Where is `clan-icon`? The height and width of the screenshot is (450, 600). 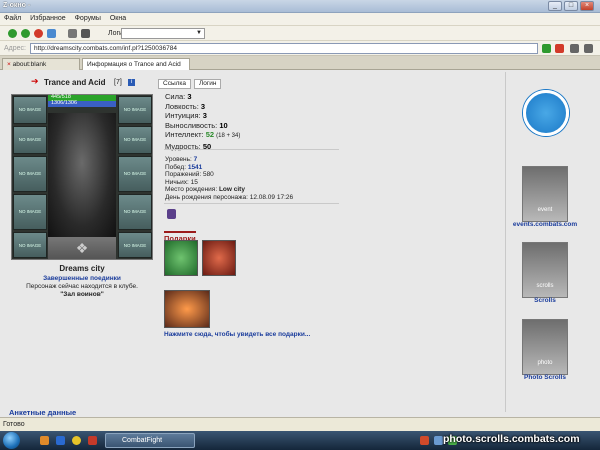 clan-icon is located at coordinates (171, 214).